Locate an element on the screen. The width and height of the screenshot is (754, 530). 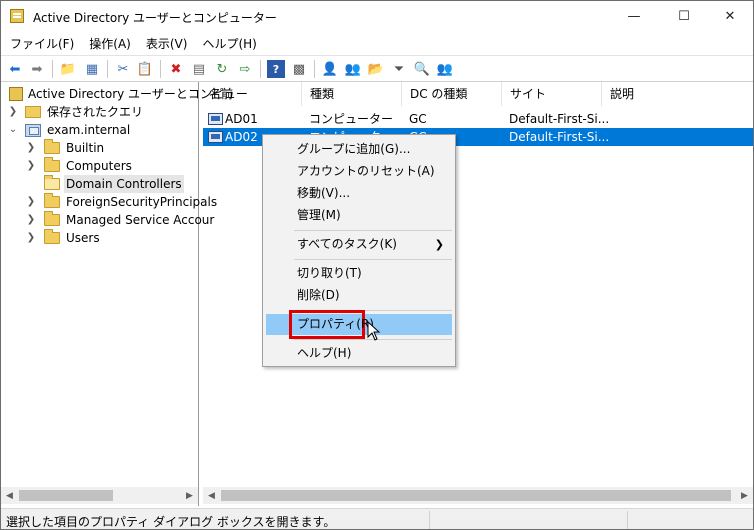
cut-icon: ✂ is located at coordinates (123, 69).